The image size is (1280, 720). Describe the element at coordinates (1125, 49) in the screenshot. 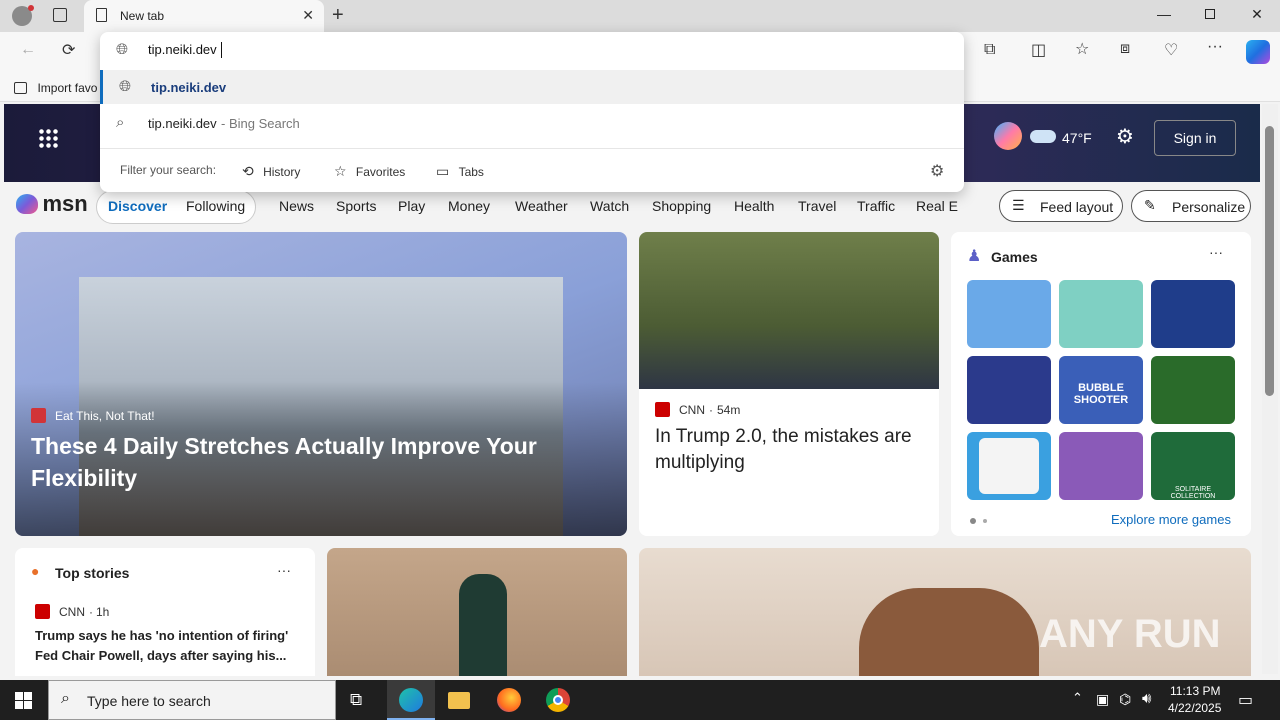

I see `collections-icon: ⧈` at that location.